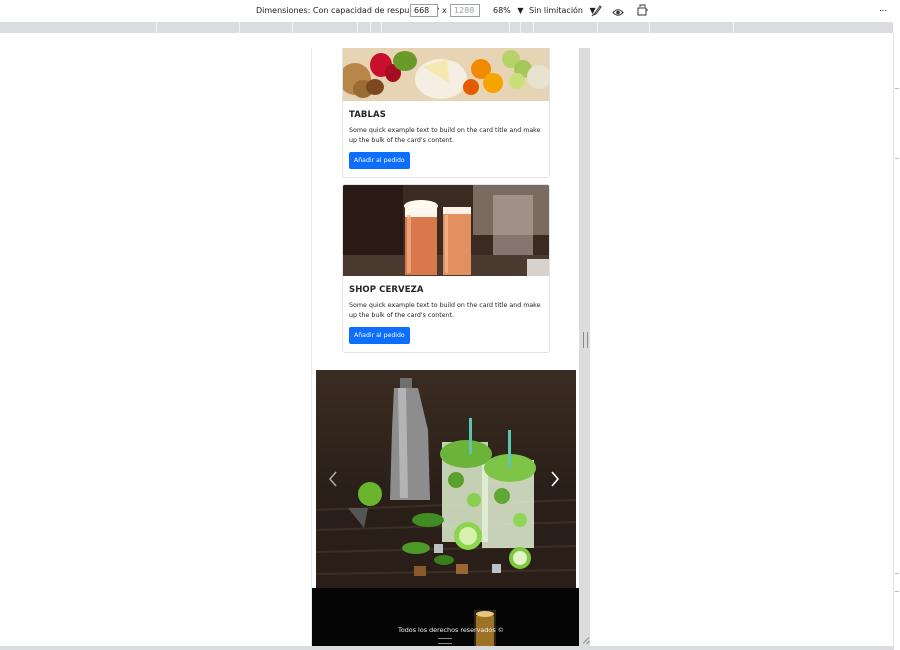  Describe the element at coordinates (642, 11) in the screenshot. I see `rotate-device-icon` at that location.